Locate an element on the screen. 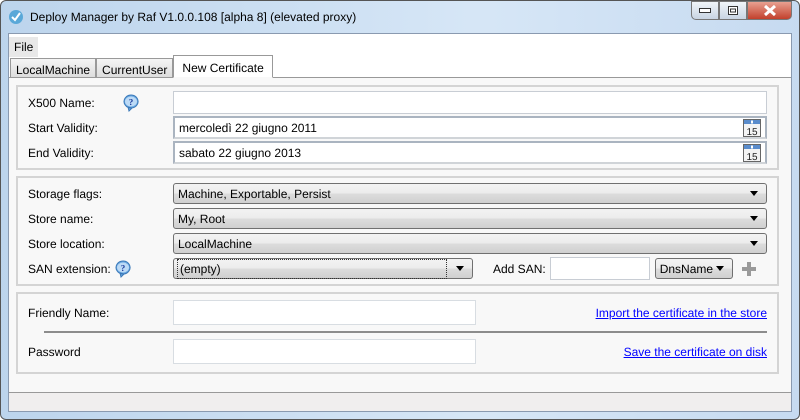  window-title: Deploy Manager by Raf V1.0.0.108 [alpha 8] (elevated proxy) is located at coordinates (193, 17).